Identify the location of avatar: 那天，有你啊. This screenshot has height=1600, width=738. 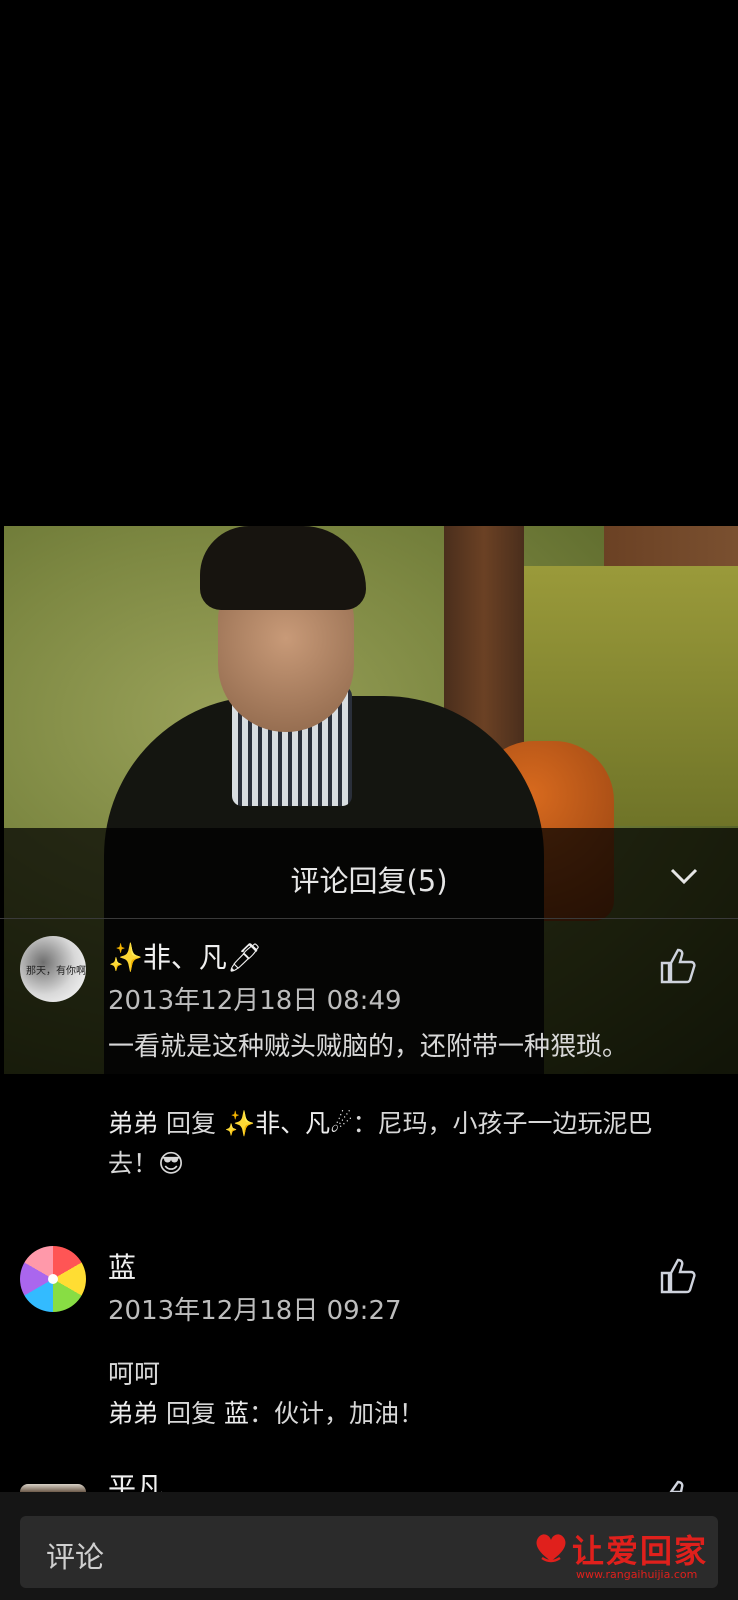
(53, 969).